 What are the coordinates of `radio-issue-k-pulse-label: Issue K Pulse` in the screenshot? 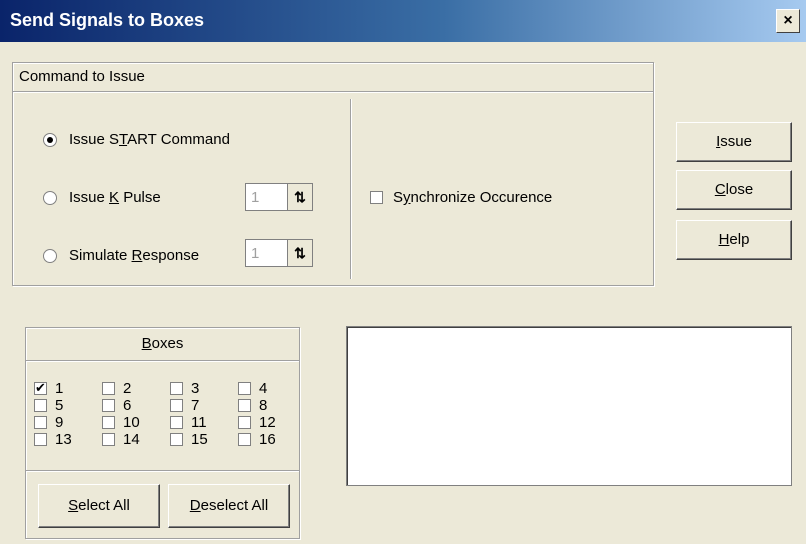 It's located at (115, 197).